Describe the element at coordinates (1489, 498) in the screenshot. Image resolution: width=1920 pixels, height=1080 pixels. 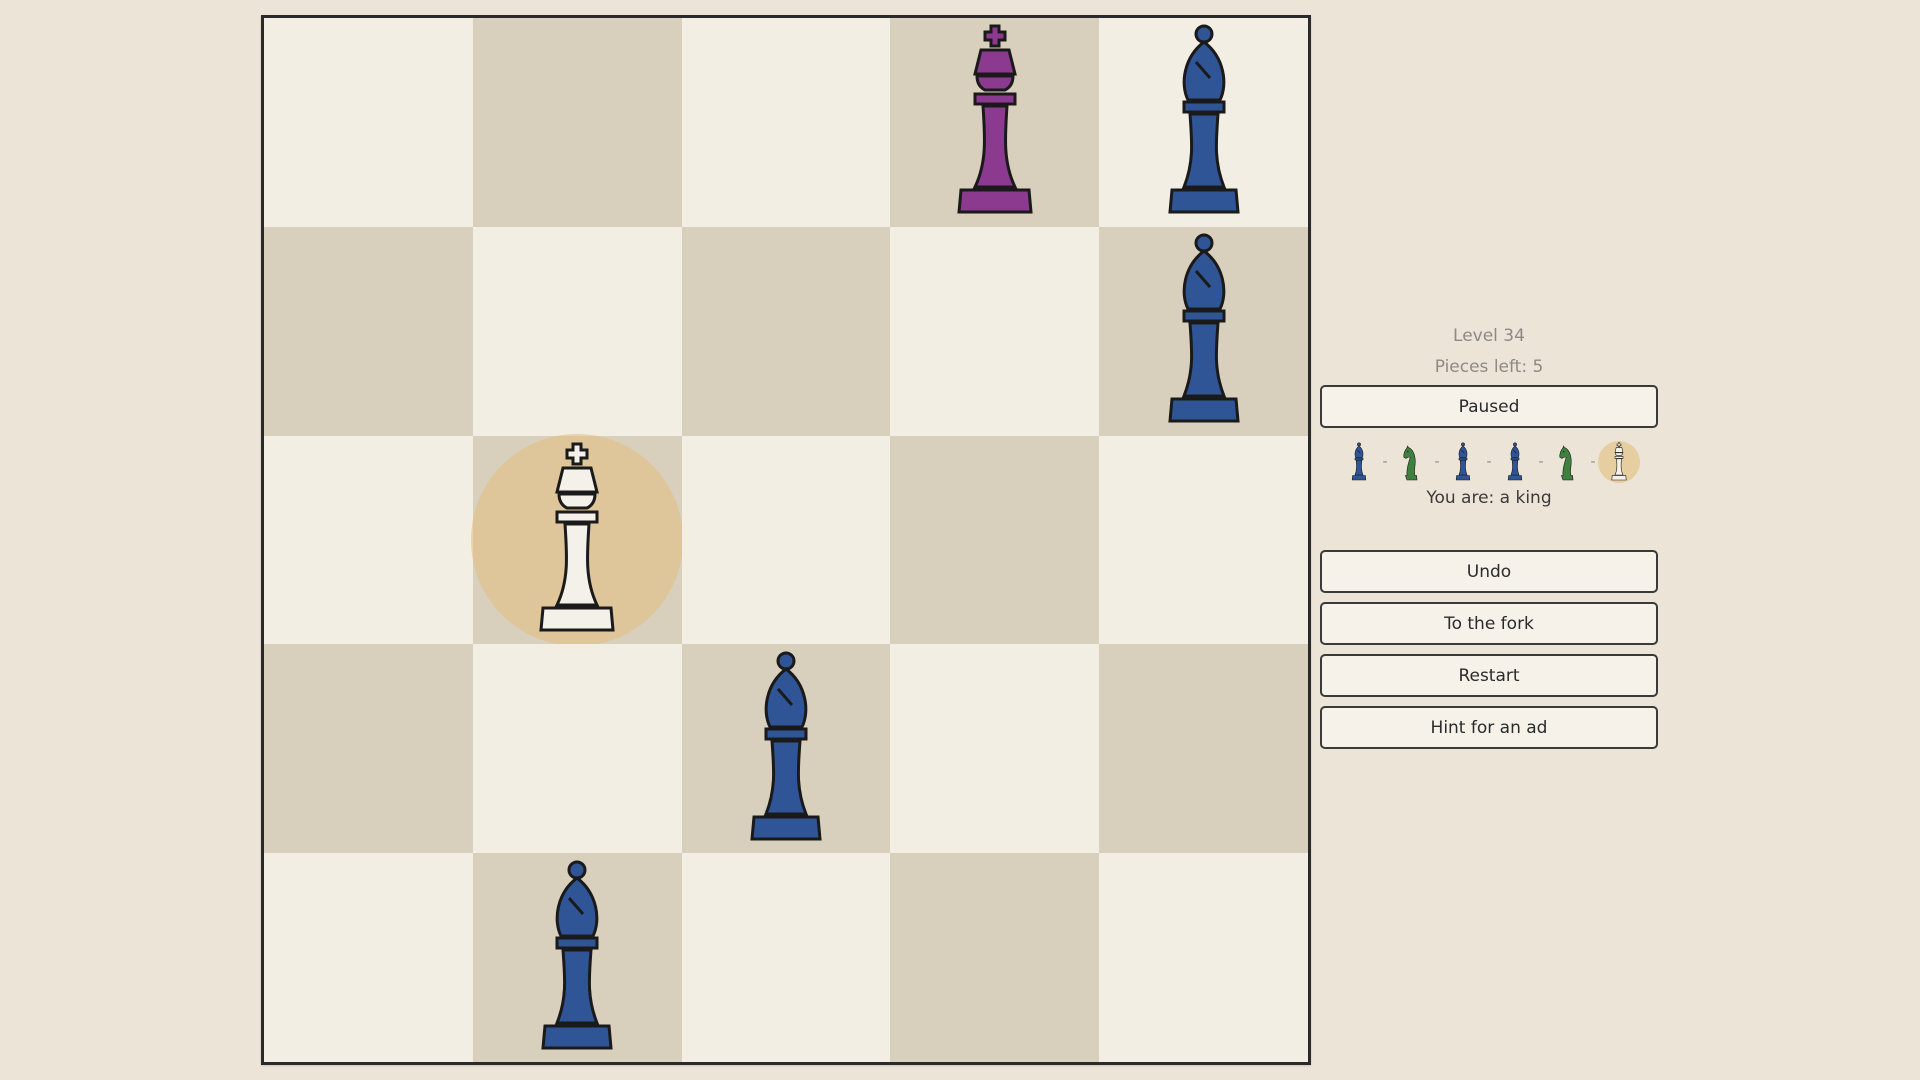
I see `you-are-label: You are: a king` at that location.